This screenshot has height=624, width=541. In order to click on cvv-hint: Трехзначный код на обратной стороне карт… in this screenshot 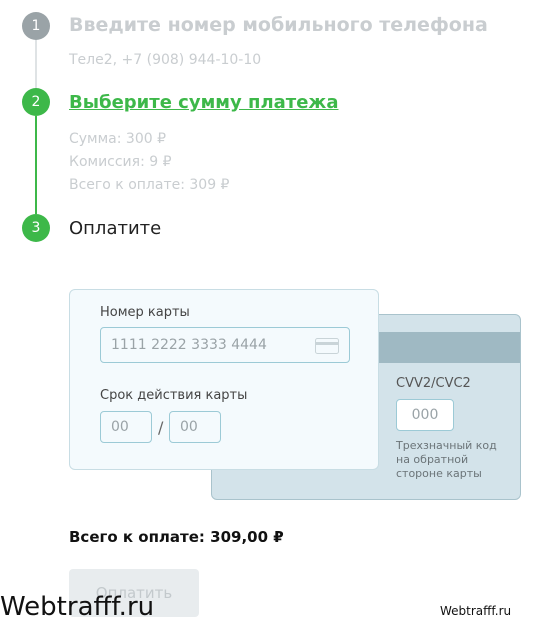, I will do `click(446, 459)`.